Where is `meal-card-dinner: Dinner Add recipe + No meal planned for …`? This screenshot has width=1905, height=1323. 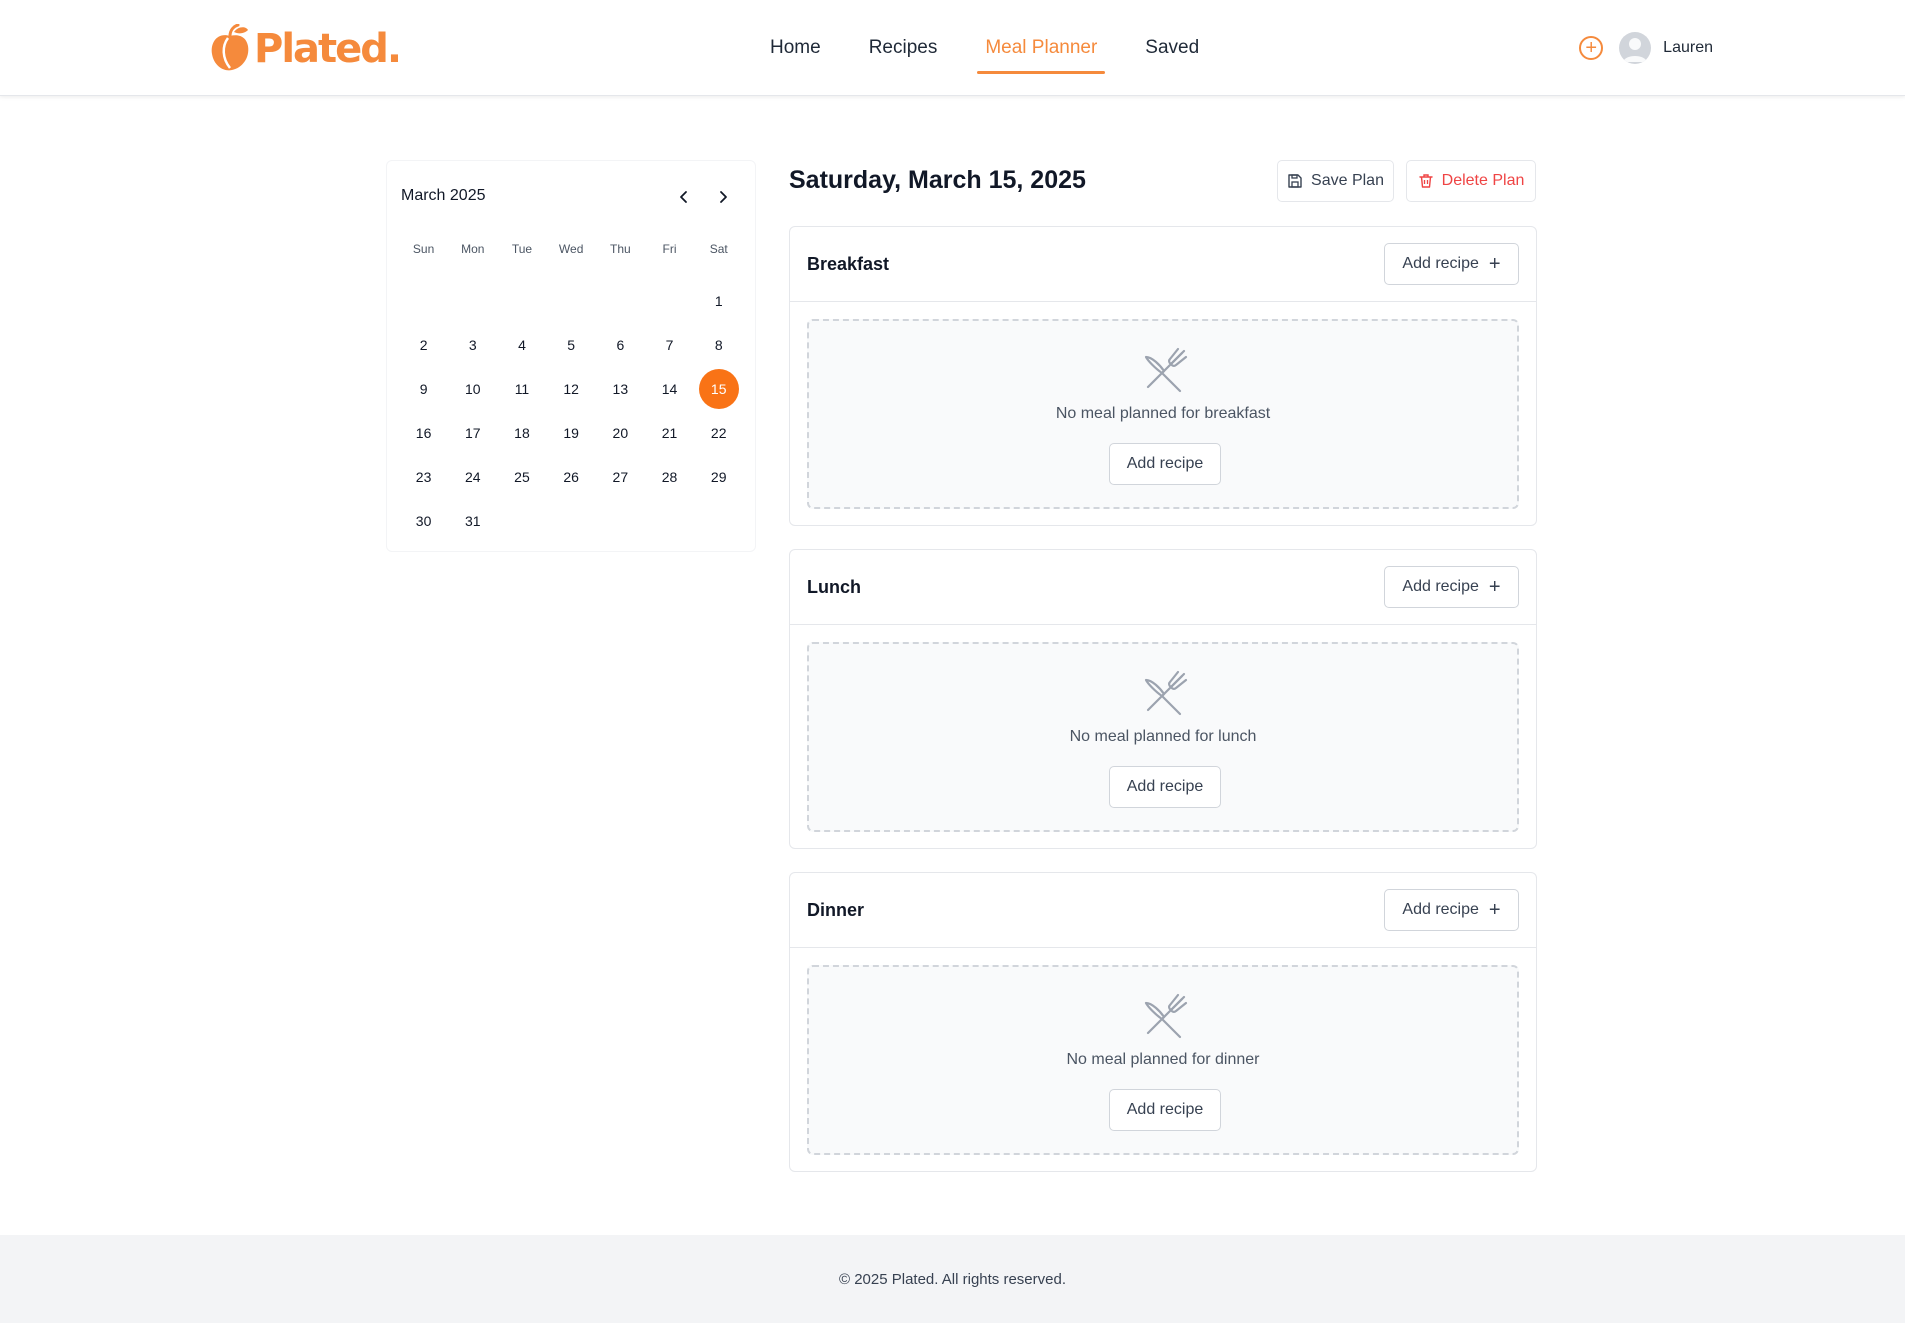
meal-card-dinner: Dinner Add recipe + No meal planned for … is located at coordinates (1163, 1022).